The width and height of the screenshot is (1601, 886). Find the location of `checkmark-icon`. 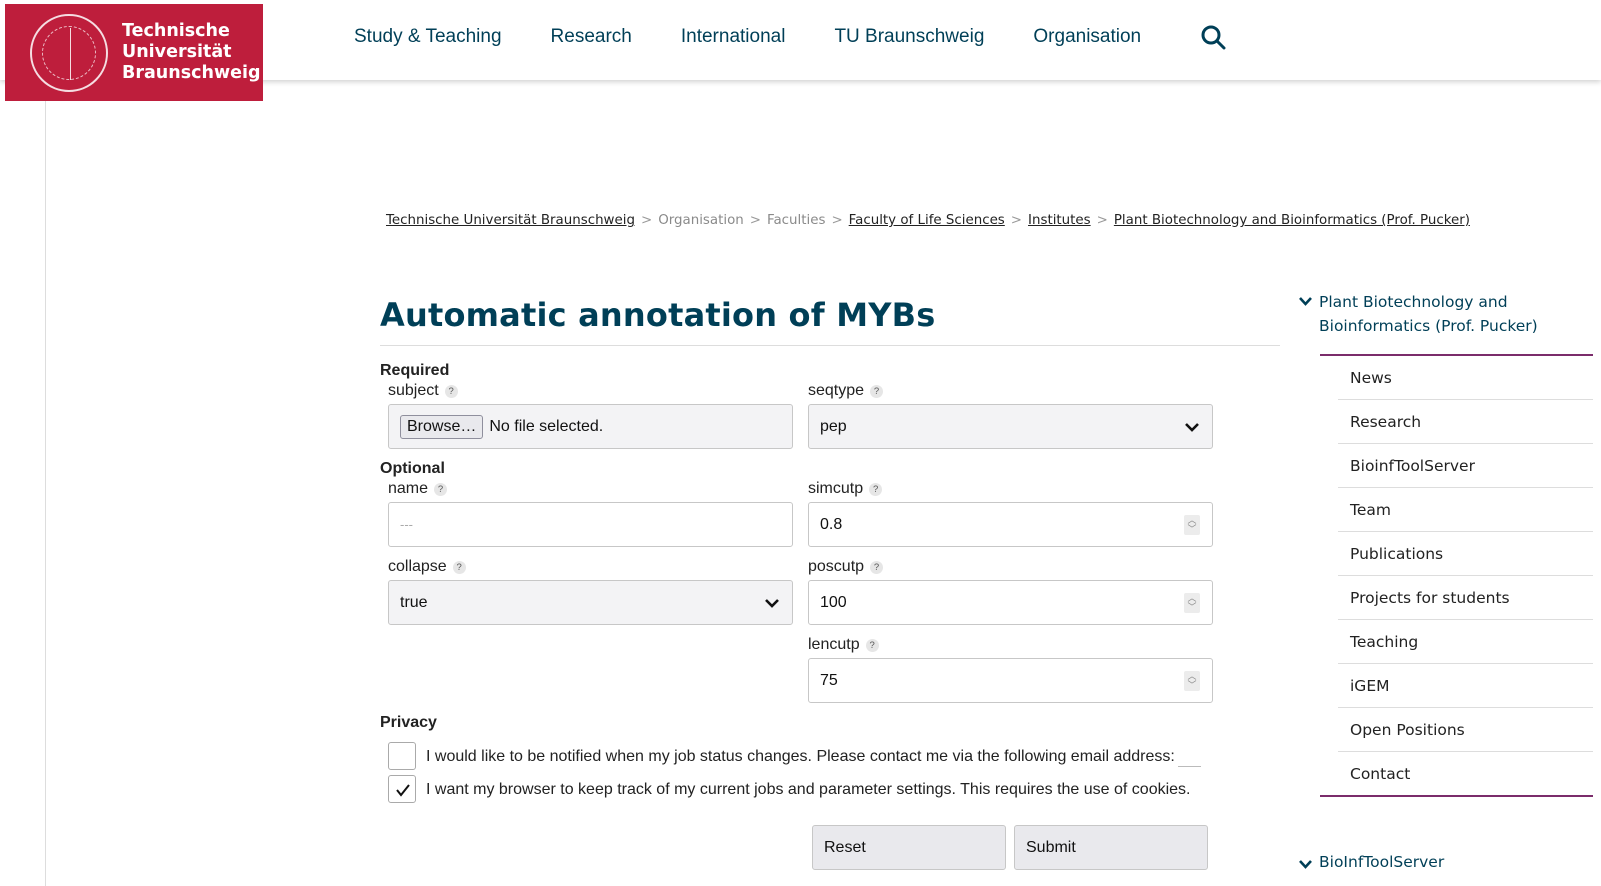

checkmark-icon is located at coordinates (403, 790).